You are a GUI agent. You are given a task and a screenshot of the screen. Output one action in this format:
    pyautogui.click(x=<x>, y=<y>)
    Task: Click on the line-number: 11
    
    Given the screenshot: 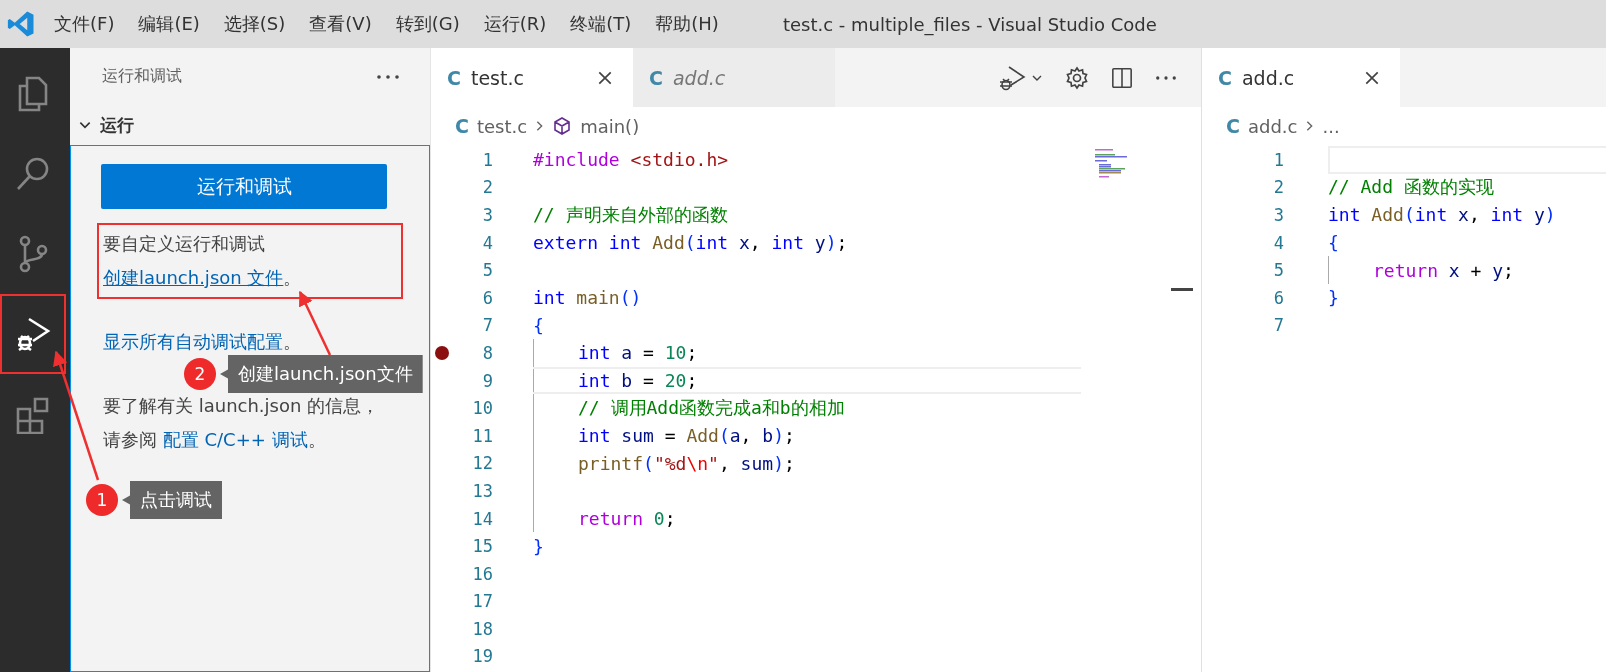 What is the action you would take?
    pyautogui.click(x=482, y=435)
    